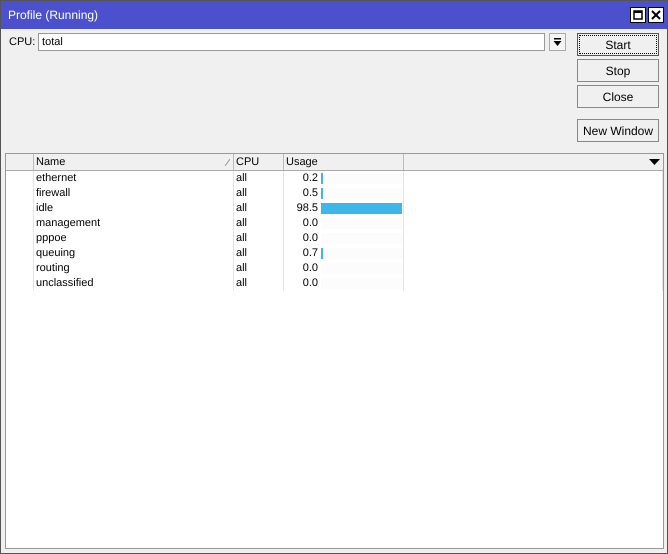 Image resolution: width=668 pixels, height=554 pixels. Describe the element at coordinates (638, 15) in the screenshot. I see `maximize-button` at that location.